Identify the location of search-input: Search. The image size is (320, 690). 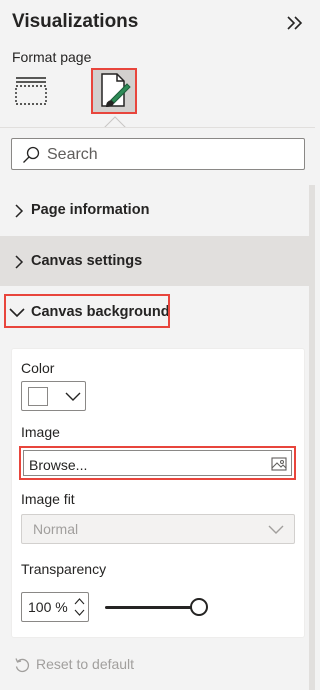
(158, 154).